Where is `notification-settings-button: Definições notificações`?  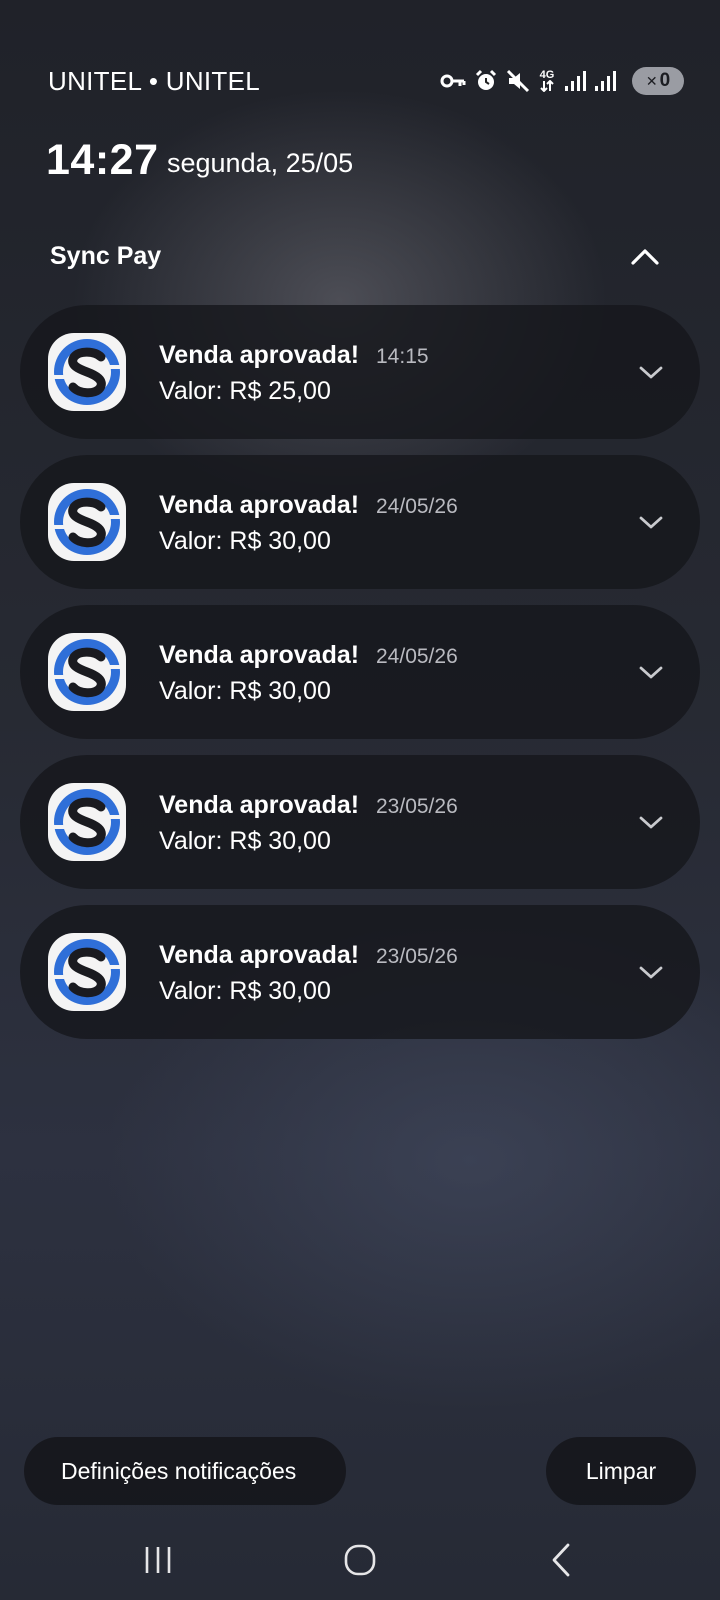
notification-settings-button: Definições notificações is located at coordinates (185, 1471).